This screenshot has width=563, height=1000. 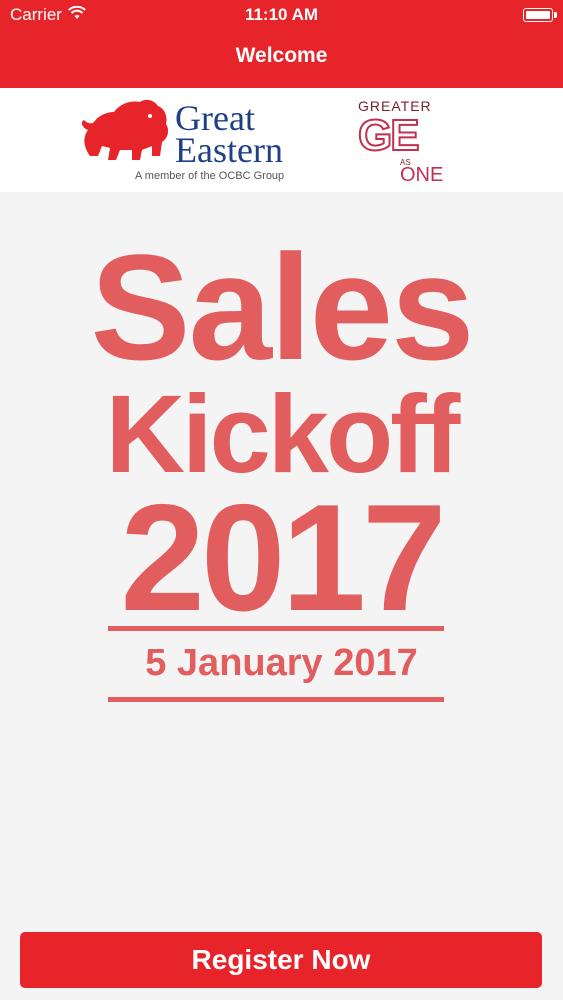 What do you see at coordinates (282, 307) in the screenshot?
I see `hero-title-line1: Sales` at bounding box center [282, 307].